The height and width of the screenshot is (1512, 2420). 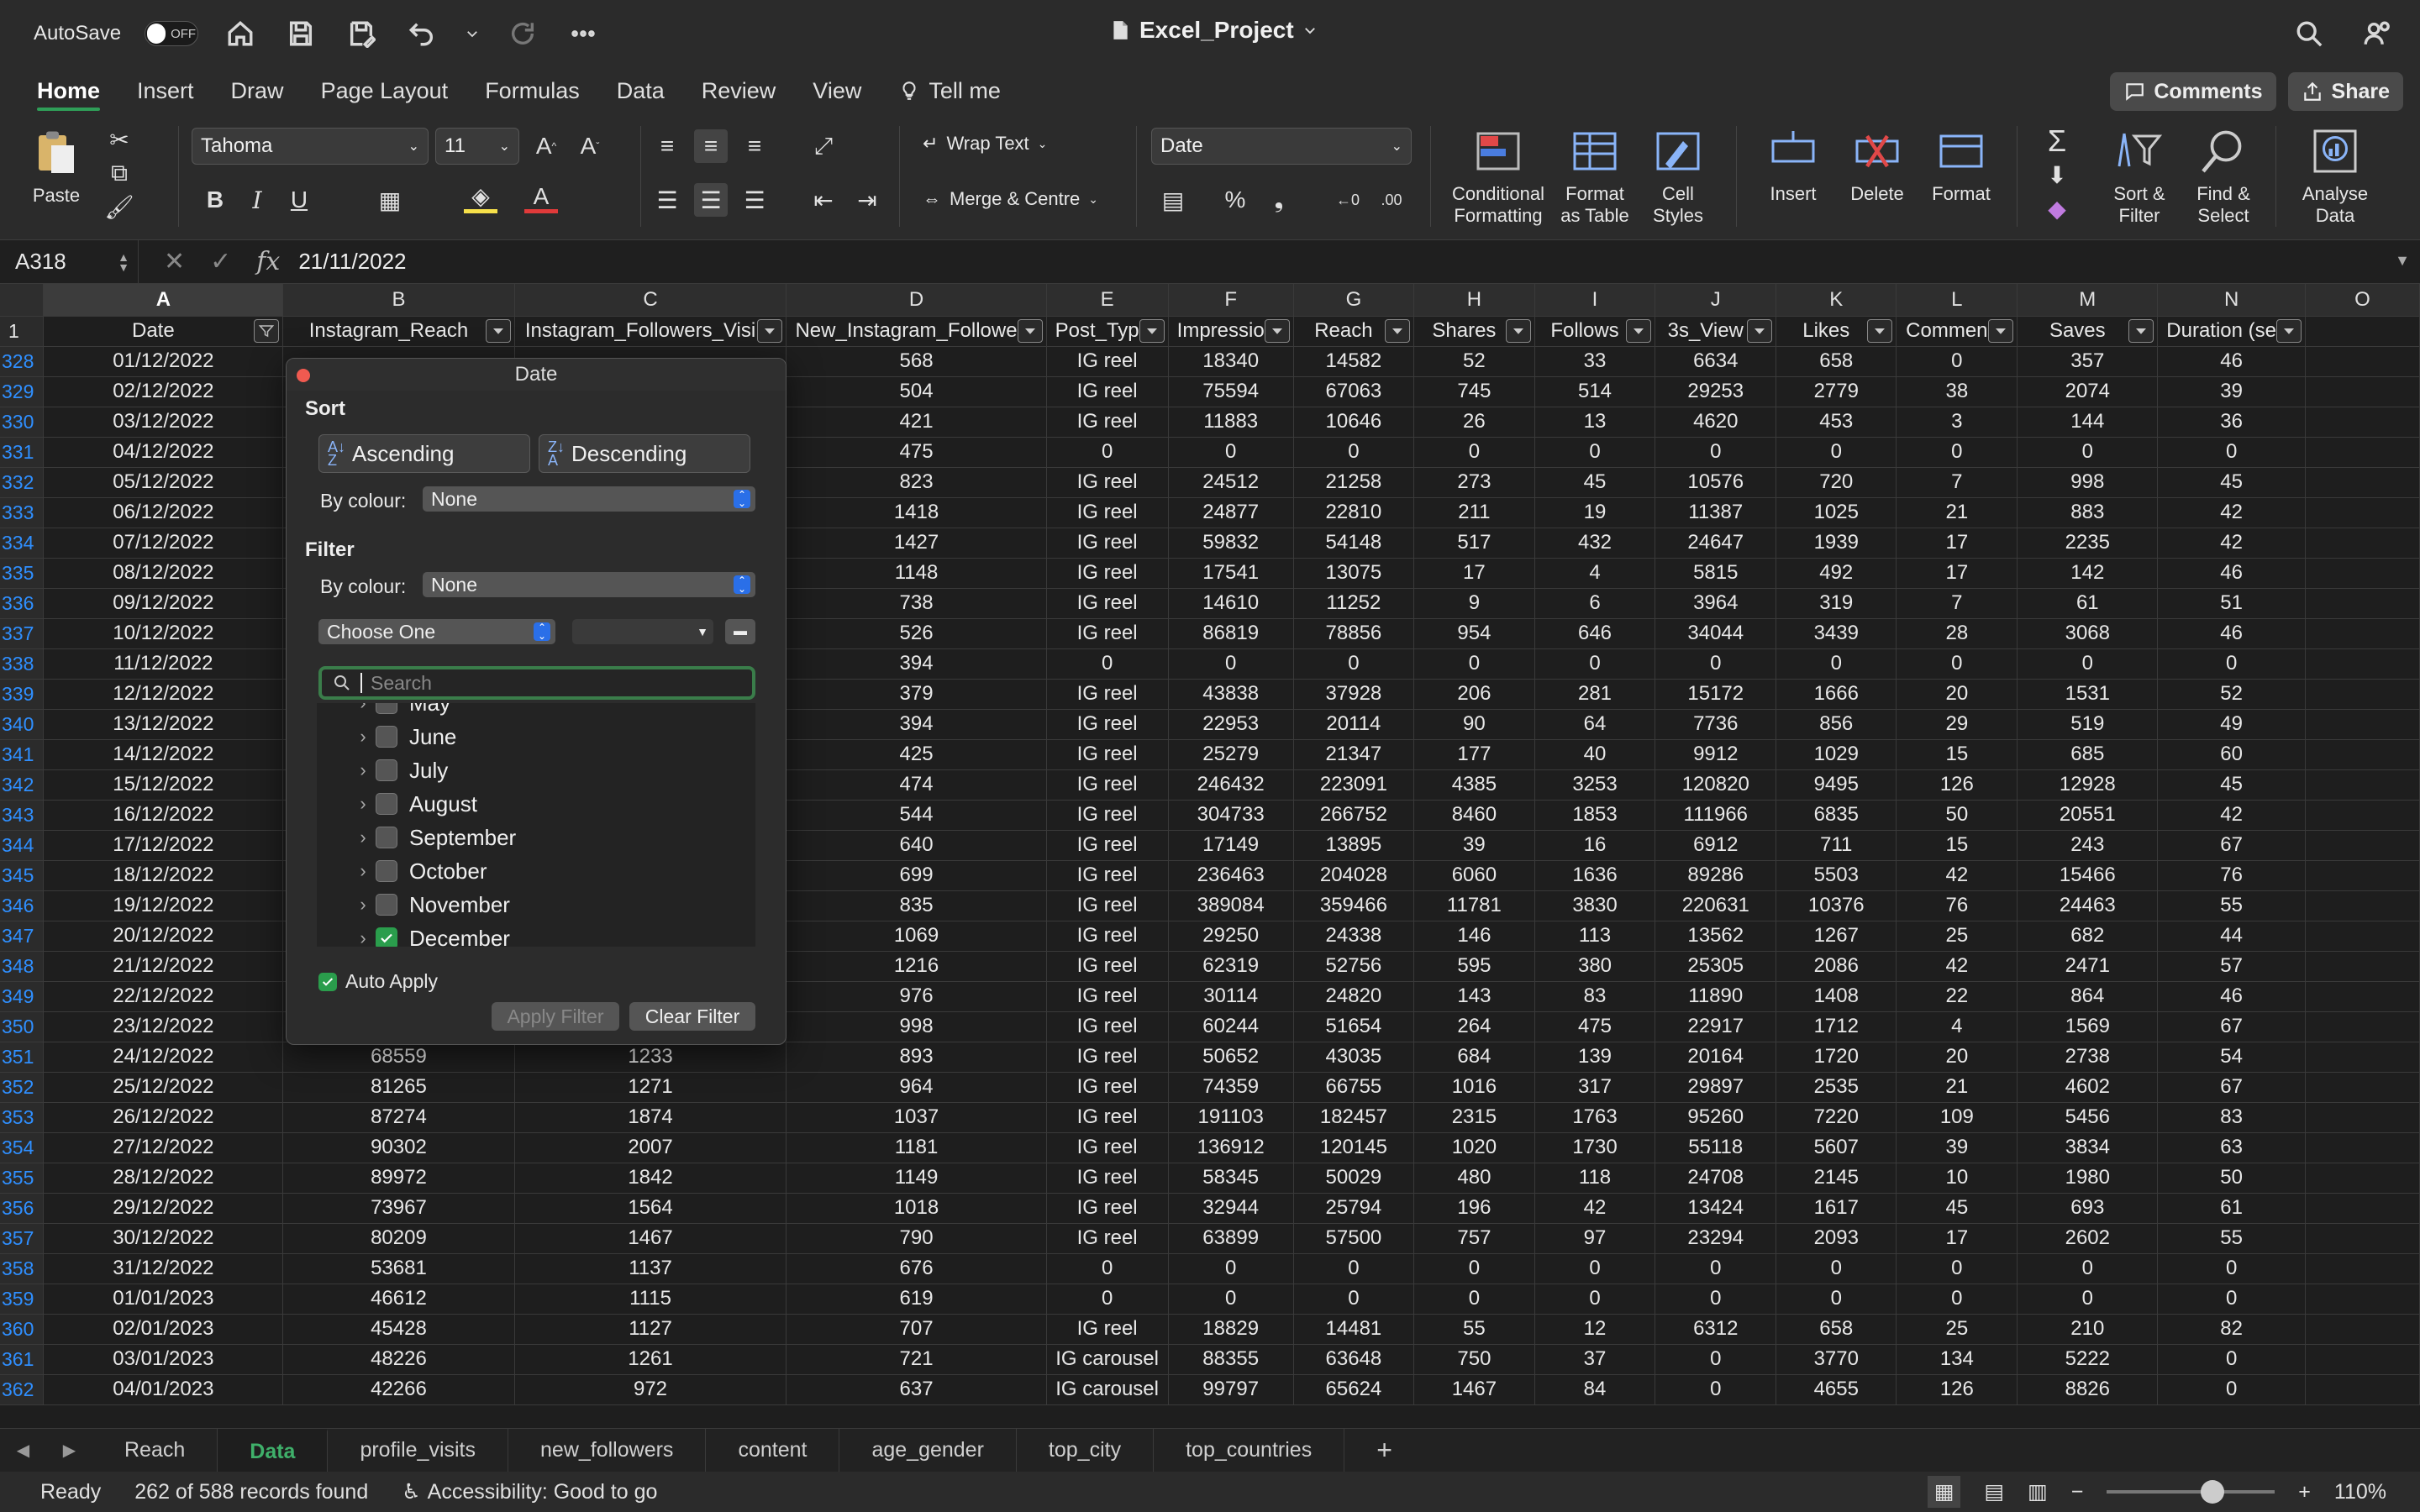 I want to click on cell: 1069, so click(x=916, y=936).